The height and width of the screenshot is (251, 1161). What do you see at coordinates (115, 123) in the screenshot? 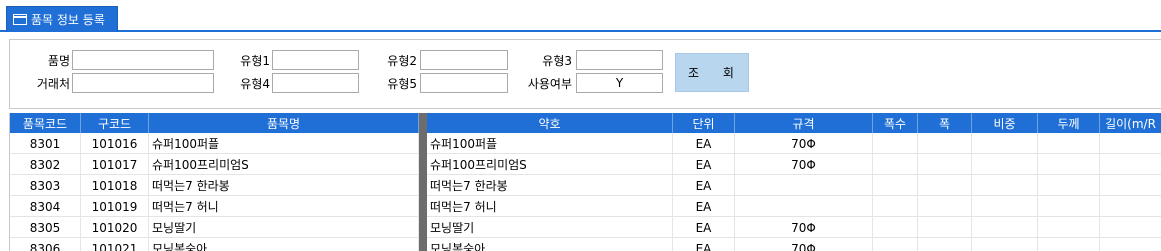
I see `column-header-old-code: 구코드` at bounding box center [115, 123].